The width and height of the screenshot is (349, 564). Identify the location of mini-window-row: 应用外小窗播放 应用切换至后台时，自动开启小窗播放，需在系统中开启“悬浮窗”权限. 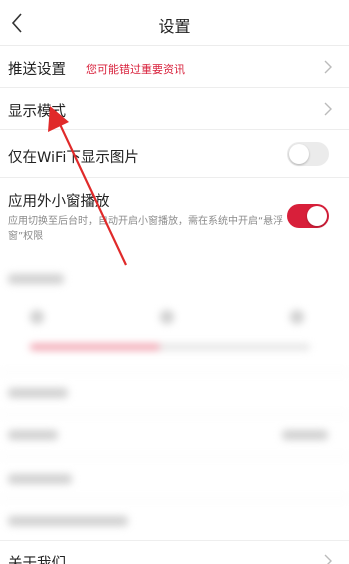
(174, 218).